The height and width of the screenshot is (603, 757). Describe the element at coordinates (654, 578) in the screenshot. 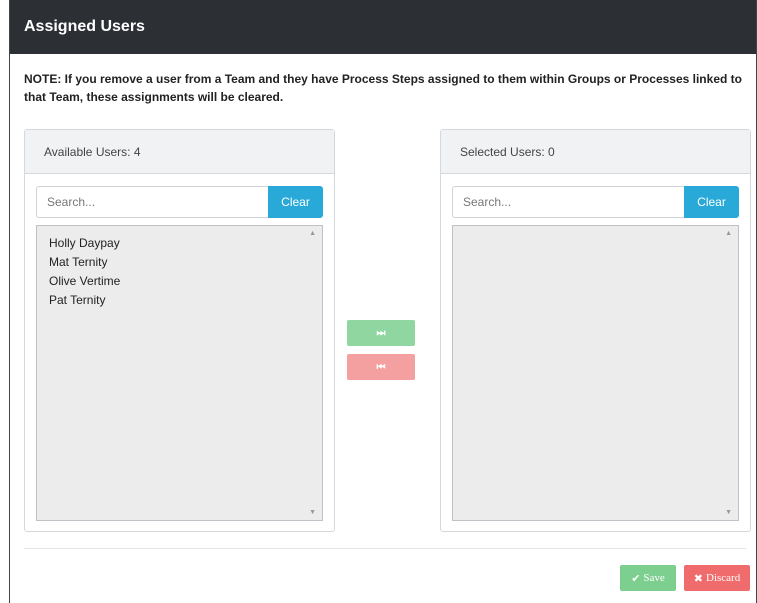

I see `save-label: Save` at that location.